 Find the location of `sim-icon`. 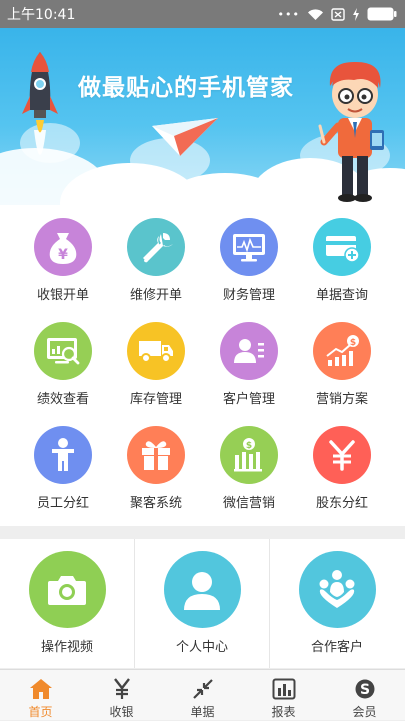

sim-icon is located at coordinates (338, 14).